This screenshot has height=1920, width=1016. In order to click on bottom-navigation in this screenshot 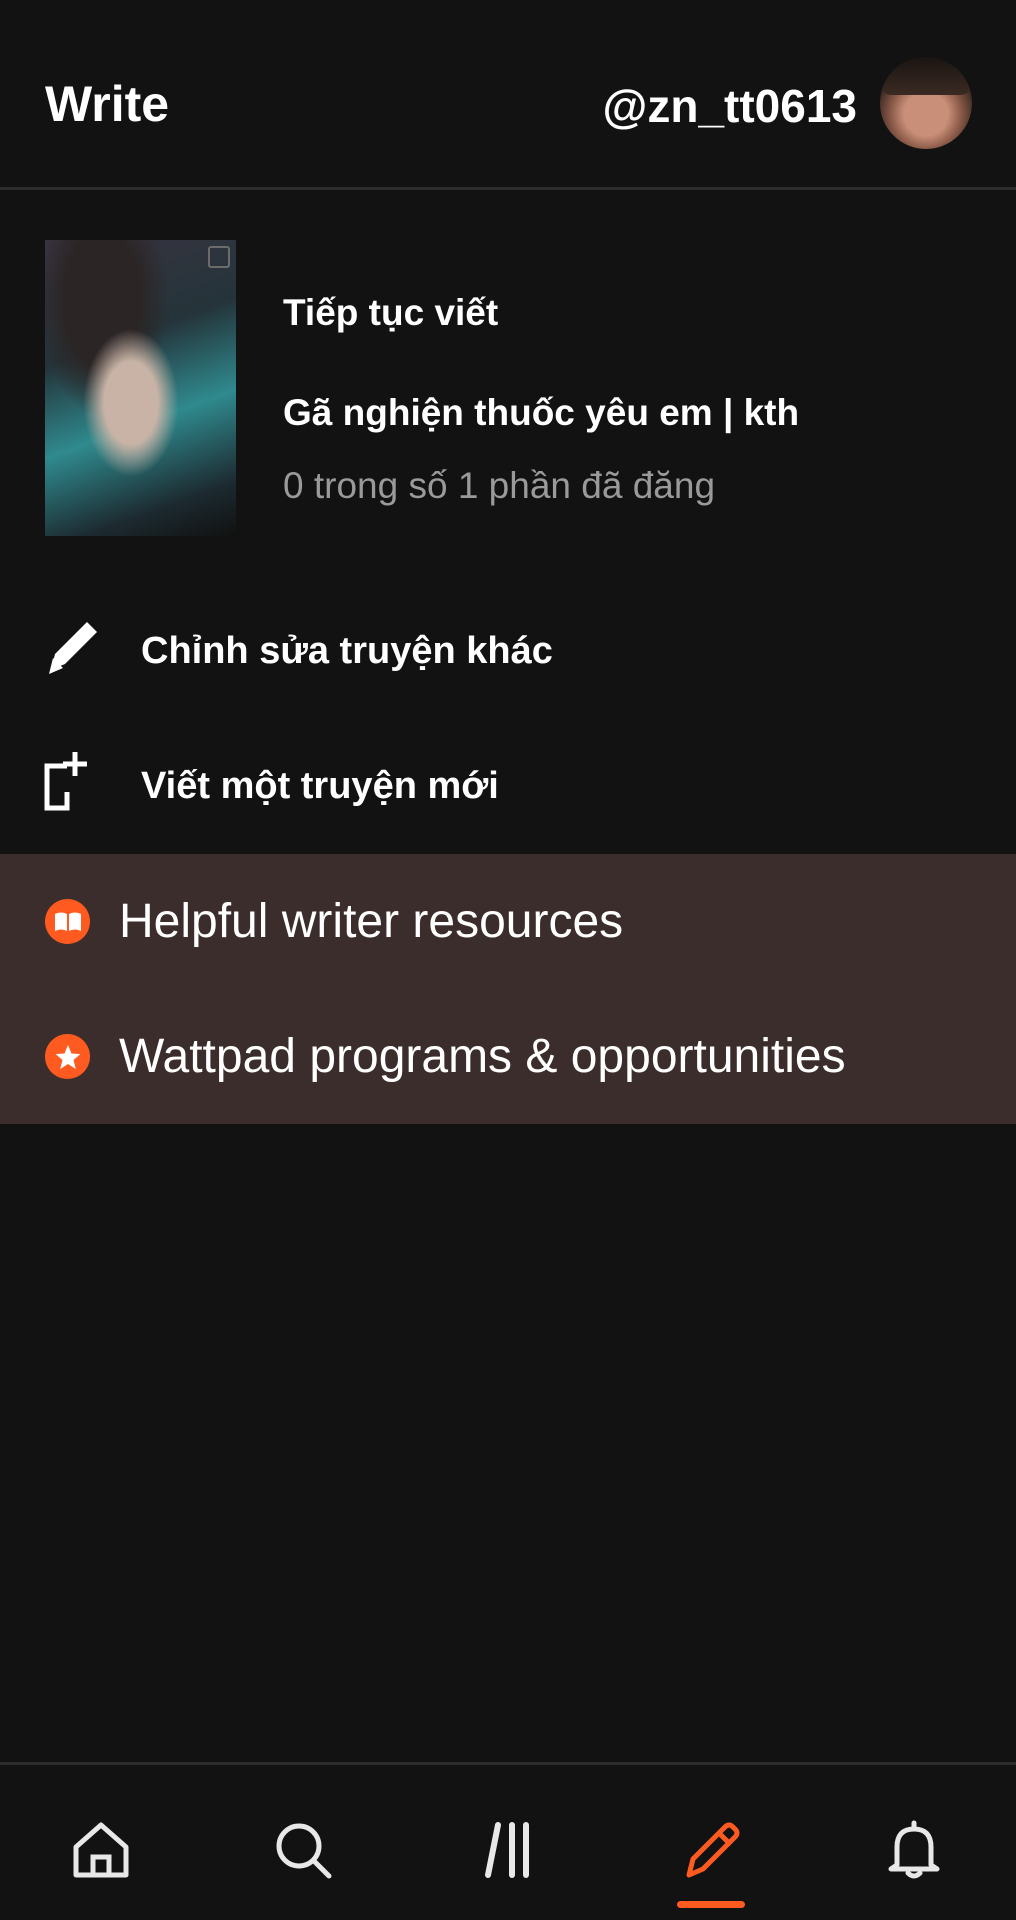, I will do `click(508, 1841)`.